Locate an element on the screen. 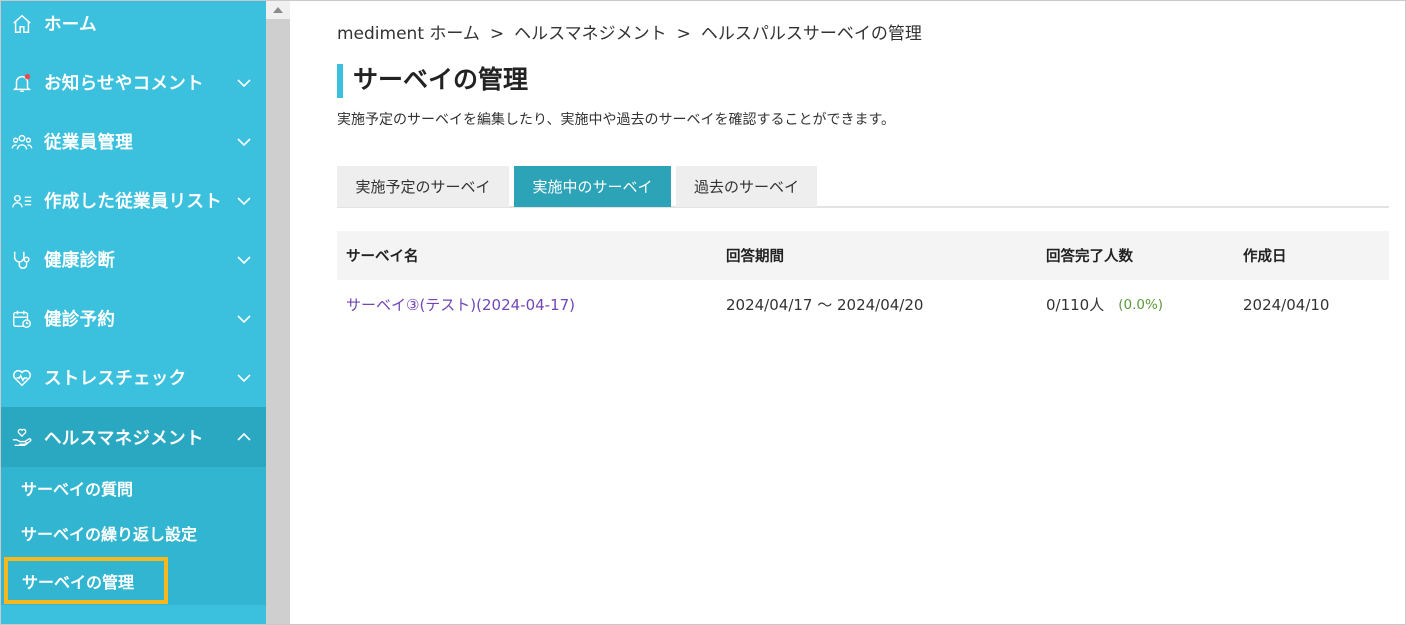 The width and height of the screenshot is (1406, 625). breadcrumb-home-link: mediment ホーム is located at coordinates (408, 34).